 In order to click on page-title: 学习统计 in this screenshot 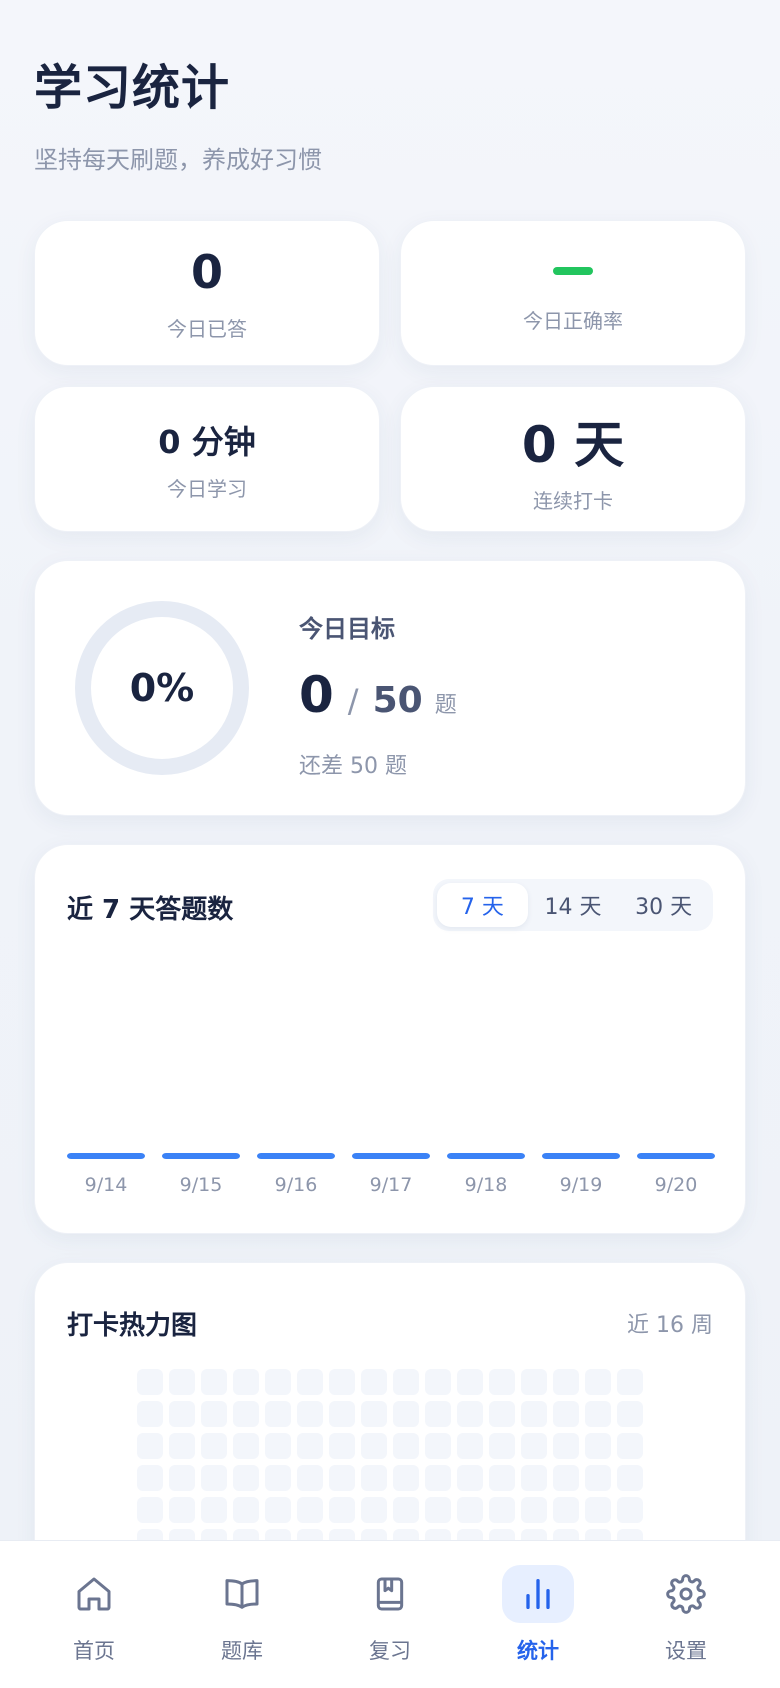, I will do `click(132, 88)`.